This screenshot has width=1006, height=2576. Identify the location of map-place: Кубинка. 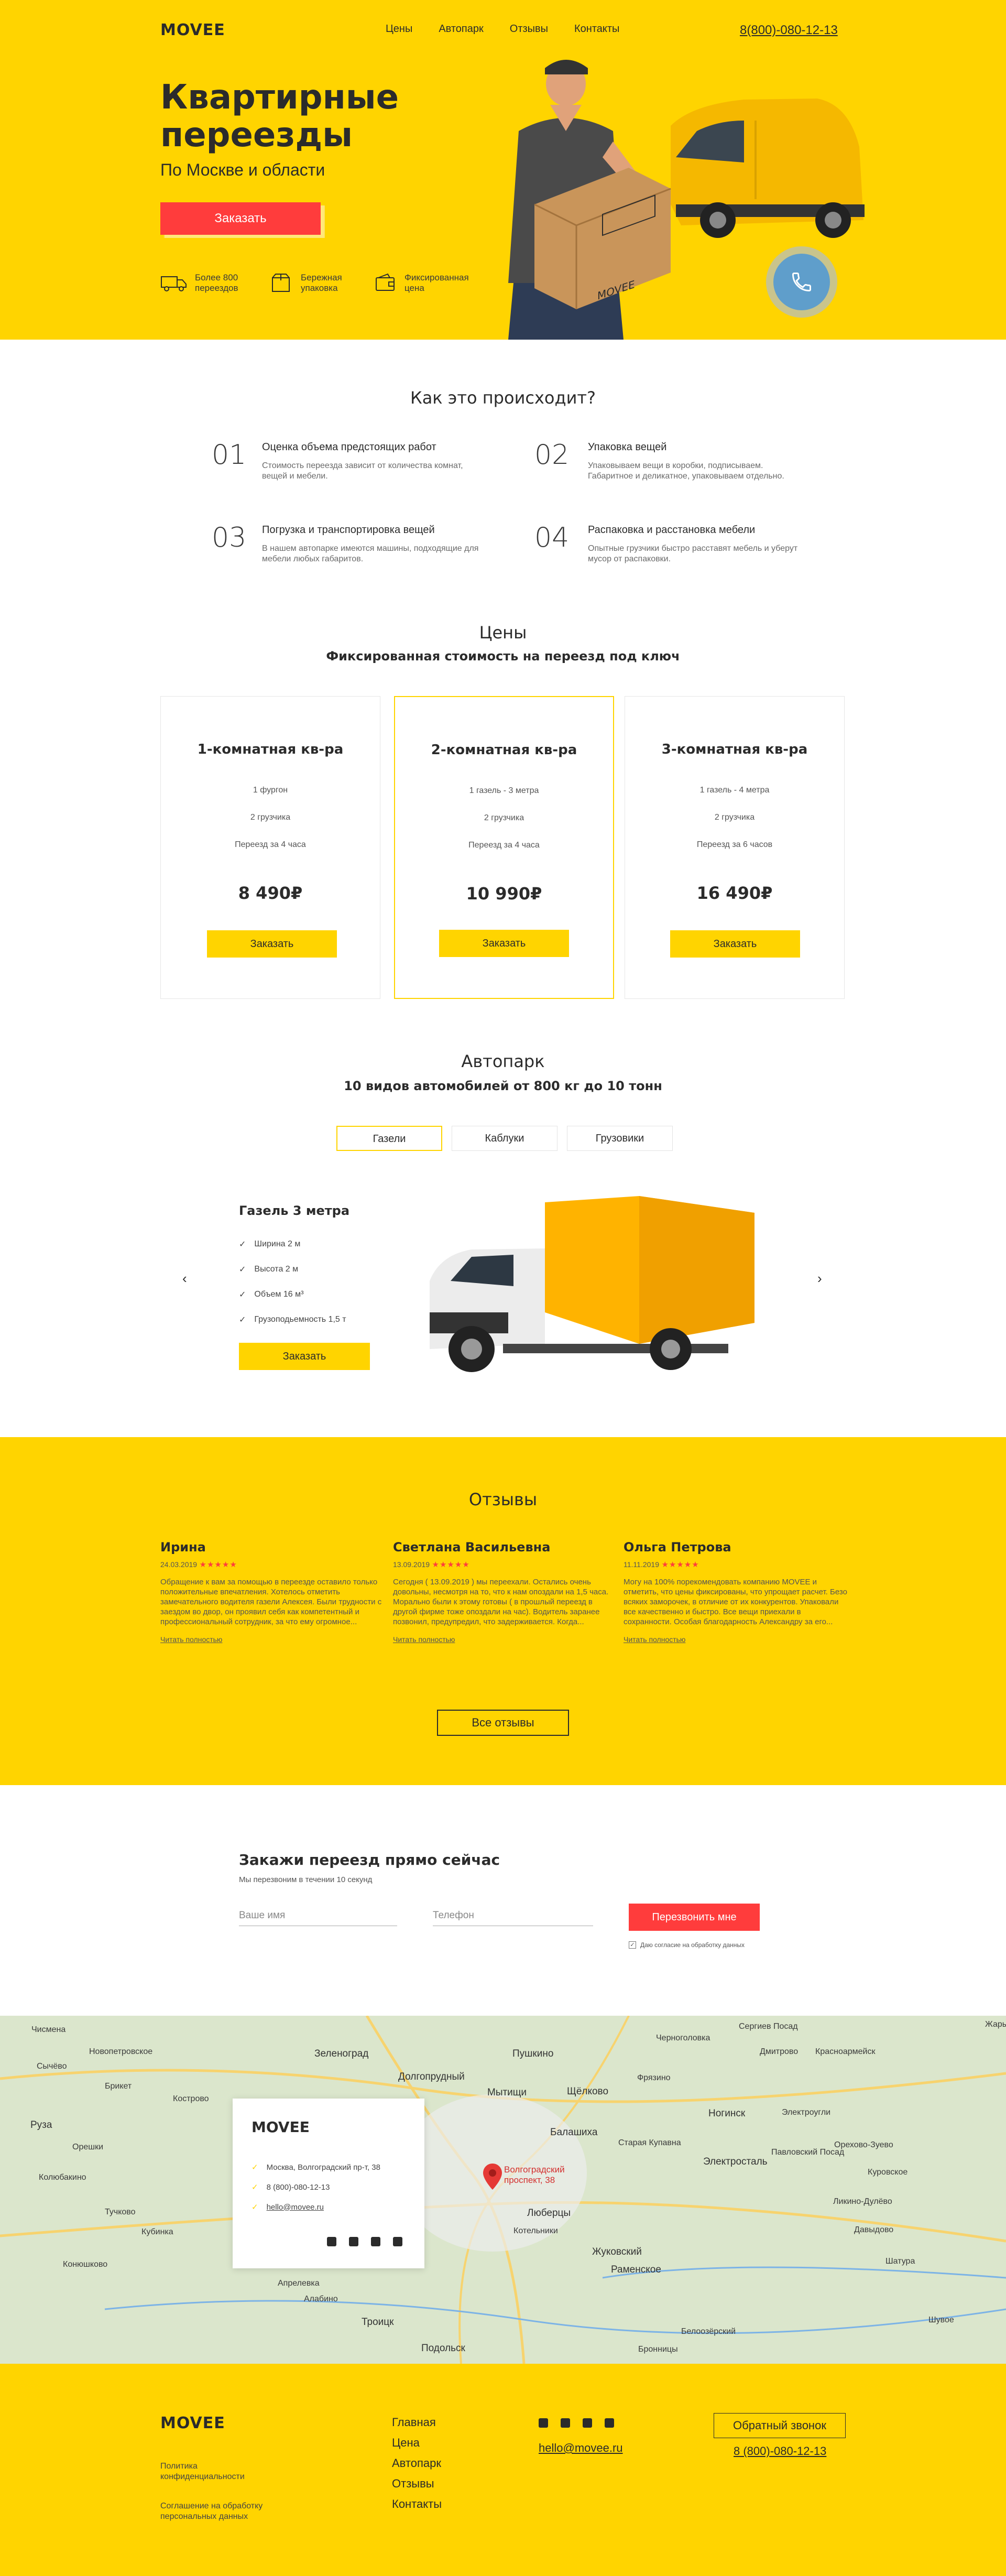
(157, 2231).